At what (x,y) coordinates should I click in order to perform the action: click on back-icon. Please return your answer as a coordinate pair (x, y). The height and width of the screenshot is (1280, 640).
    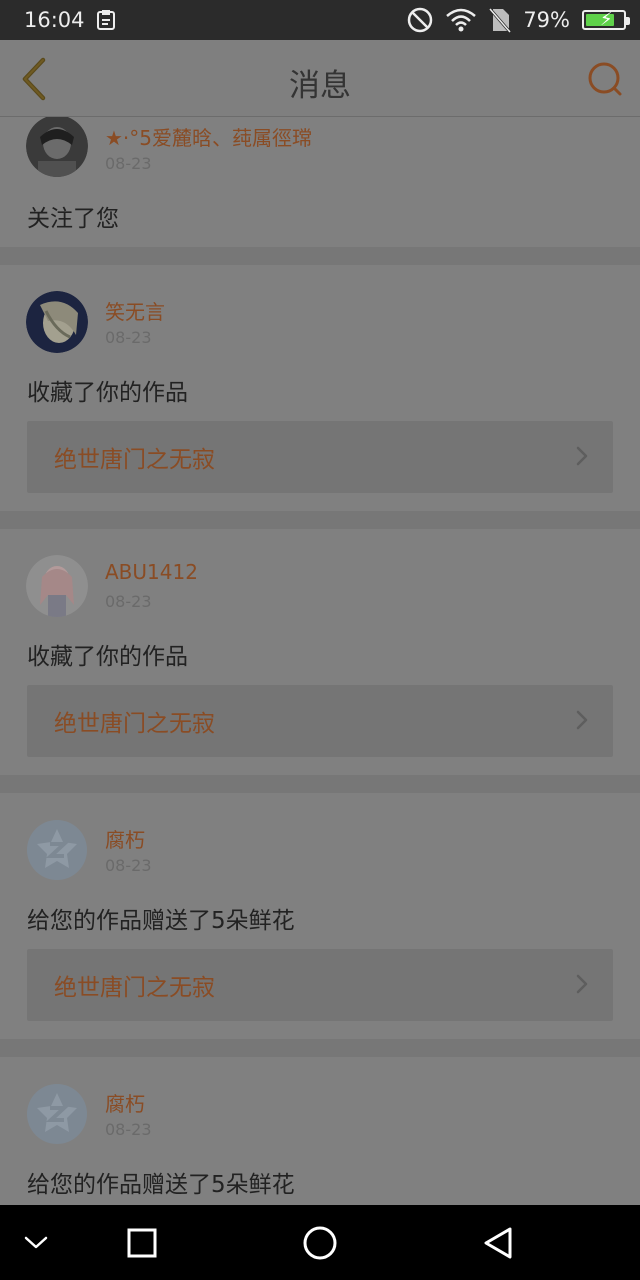
    Looking at the image, I should click on (498, 1242).